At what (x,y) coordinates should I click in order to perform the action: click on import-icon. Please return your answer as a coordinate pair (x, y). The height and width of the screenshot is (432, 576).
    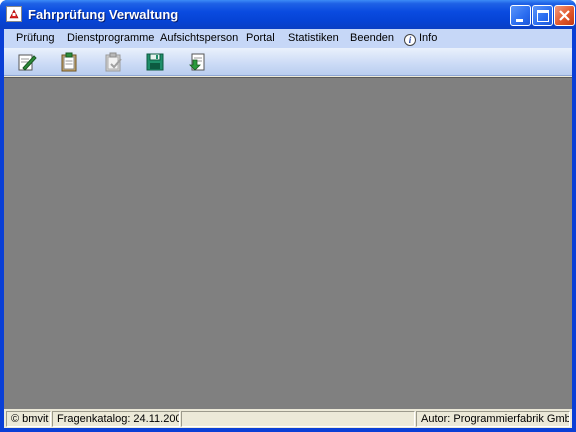
    Looking at the image, I should click on (197, 62).